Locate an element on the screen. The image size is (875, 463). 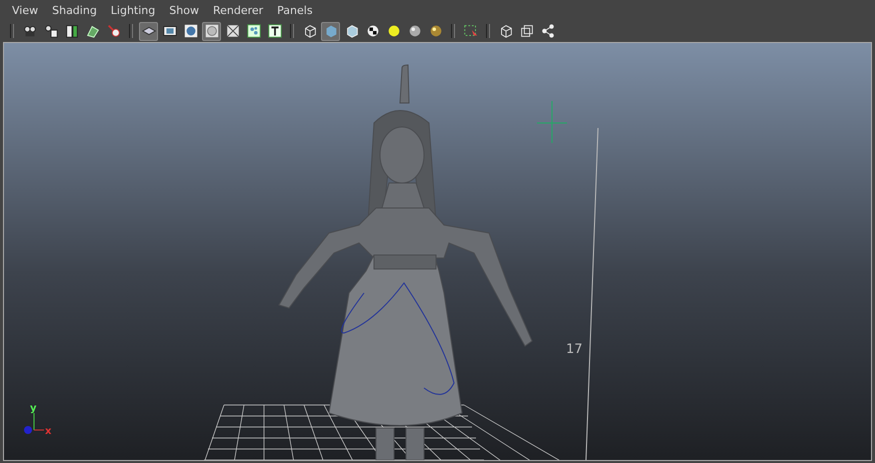
menu-item: Shading is located at coordinates (75, 11).